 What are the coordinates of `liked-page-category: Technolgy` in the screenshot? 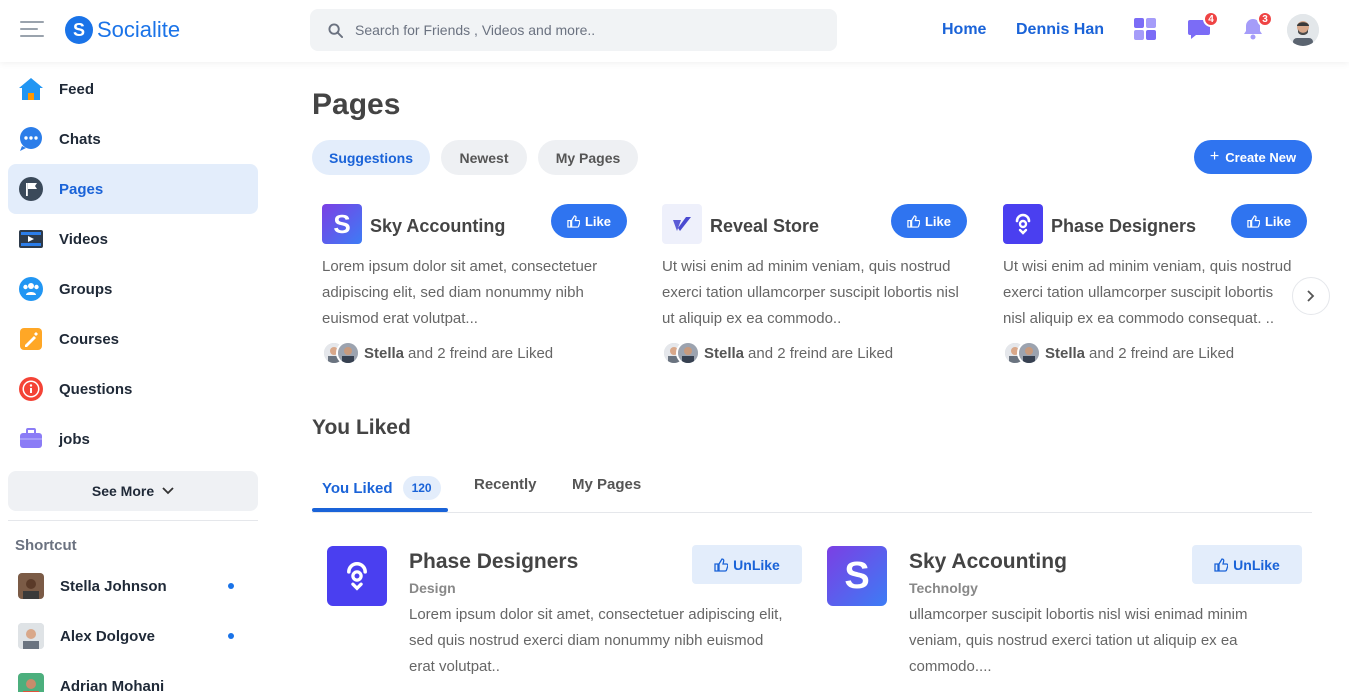 It's located at (943, 588).